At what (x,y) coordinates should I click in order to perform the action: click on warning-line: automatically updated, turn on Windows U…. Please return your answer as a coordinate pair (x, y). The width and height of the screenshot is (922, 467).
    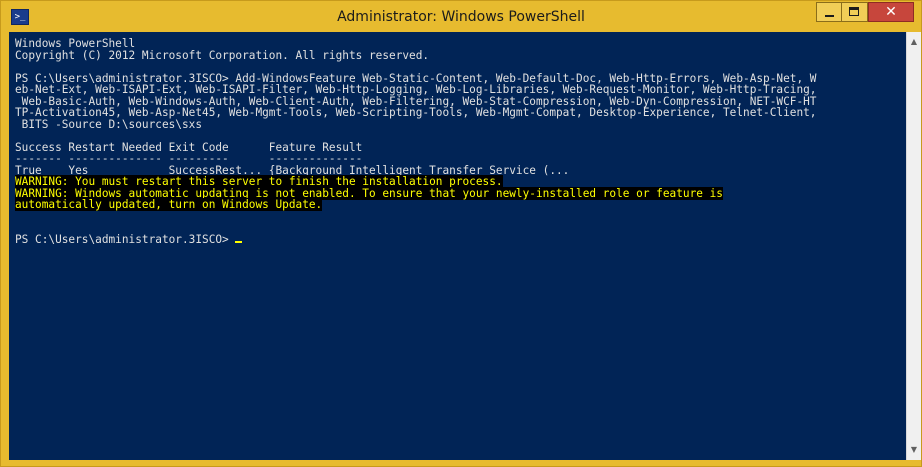
    Looking at the image, I should click on (169, 204).